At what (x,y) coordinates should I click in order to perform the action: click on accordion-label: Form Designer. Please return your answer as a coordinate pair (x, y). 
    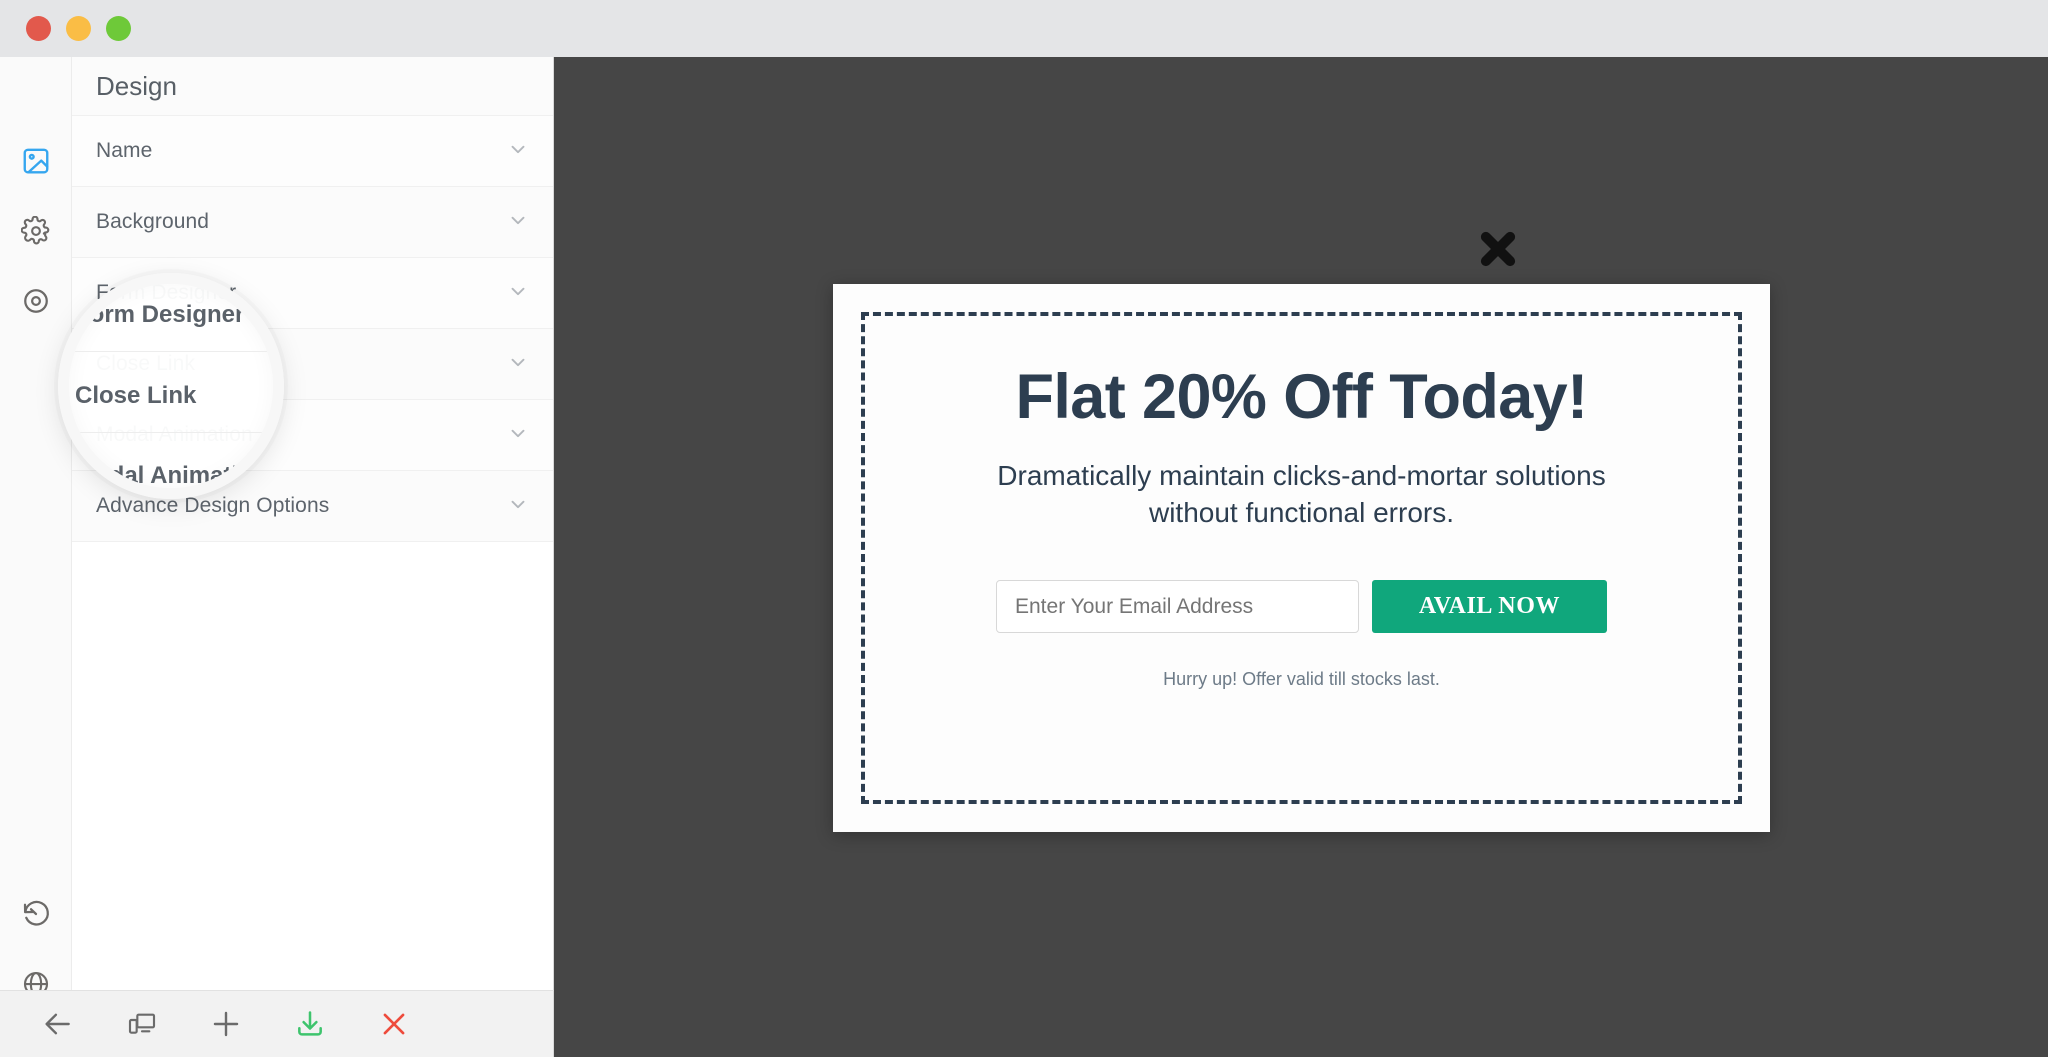
    Looking at the image, I should click on (166, 292).